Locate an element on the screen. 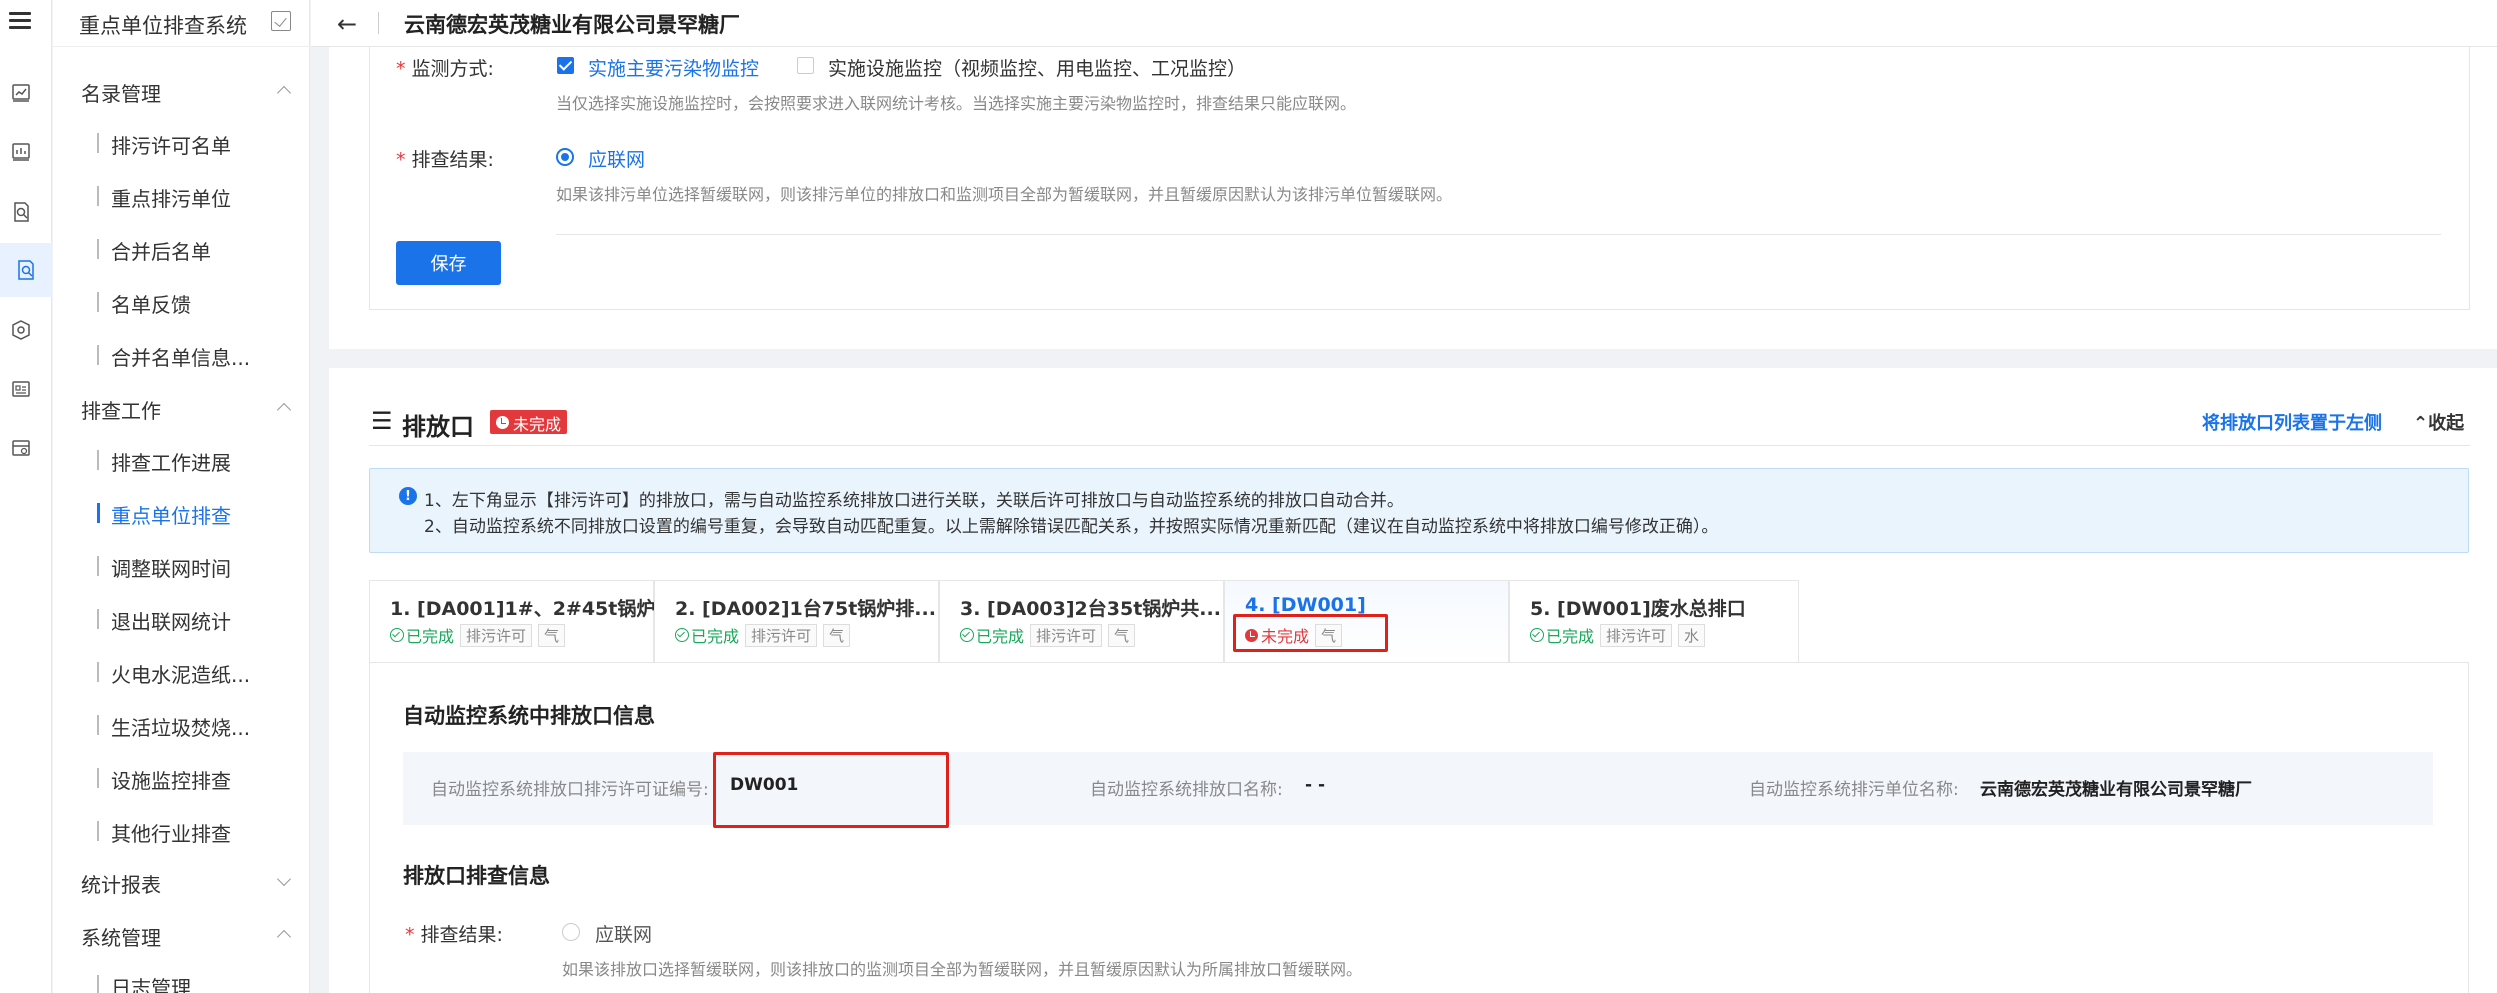 The height and width of the screenshot is (993, 2497). monitor-opt1-checkbox is located at coordinates (565, 65).